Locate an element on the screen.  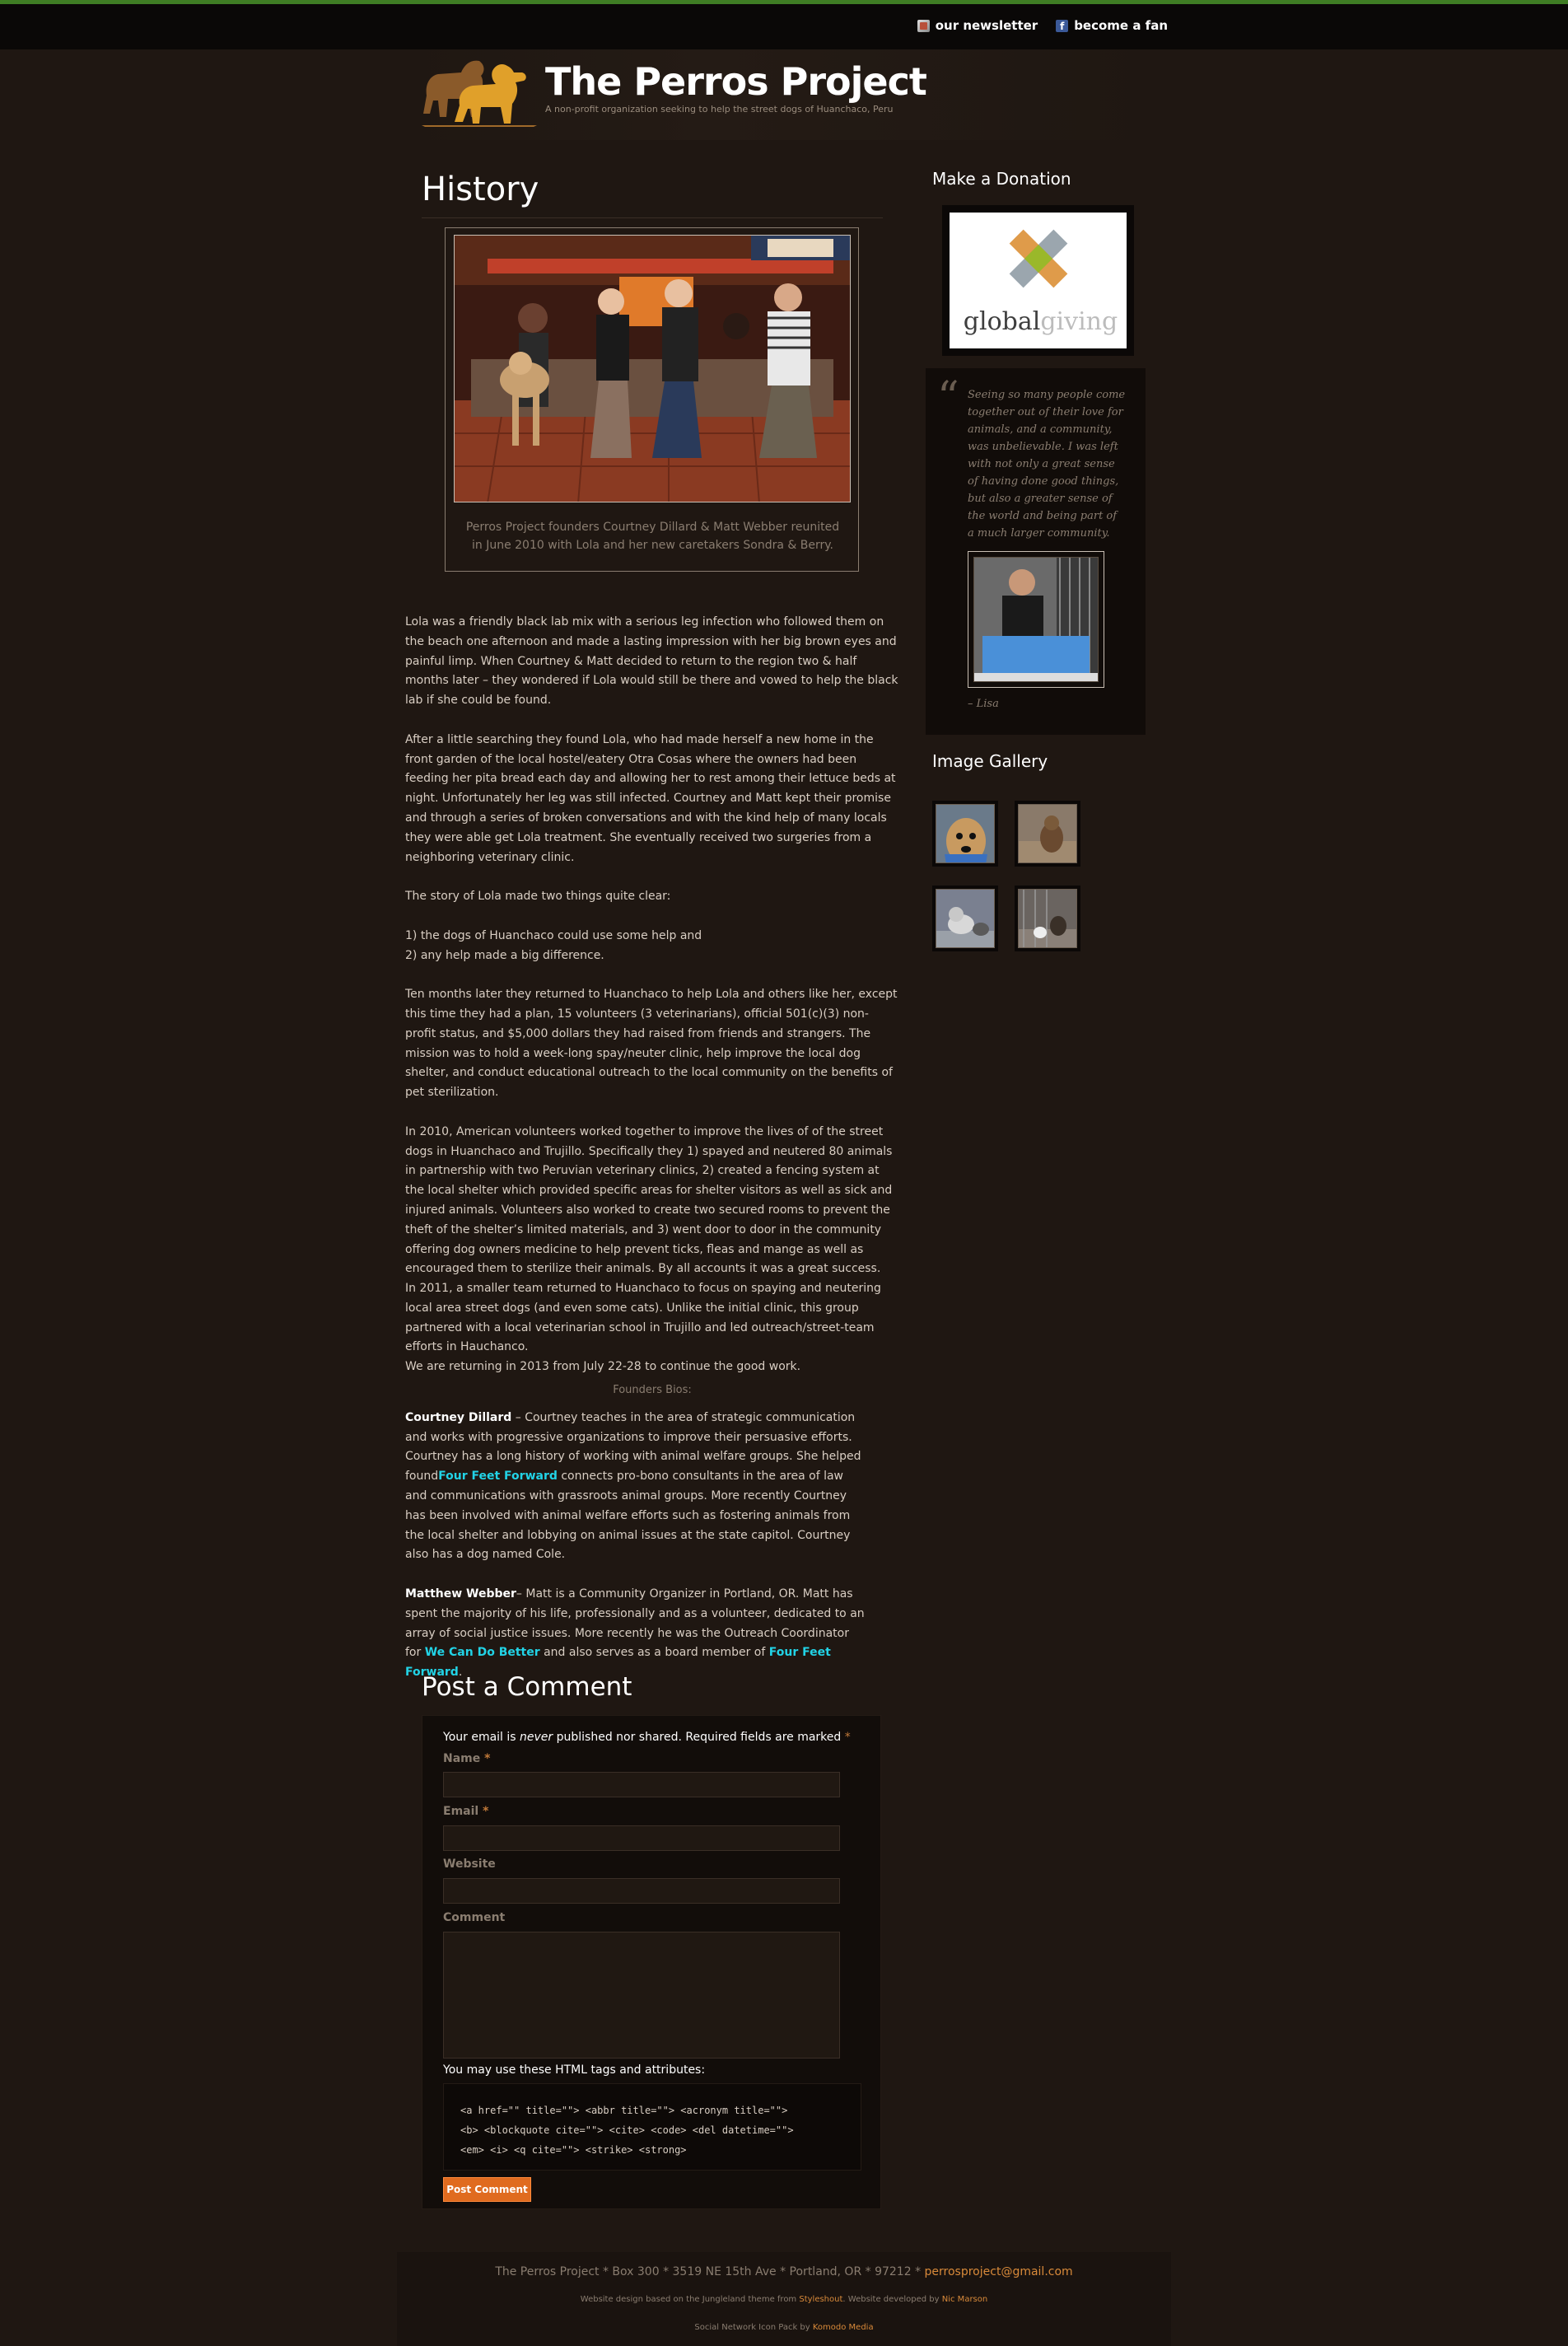
we-can-do-better-link: We Can Do Better is located at coordinates (482, 1652).